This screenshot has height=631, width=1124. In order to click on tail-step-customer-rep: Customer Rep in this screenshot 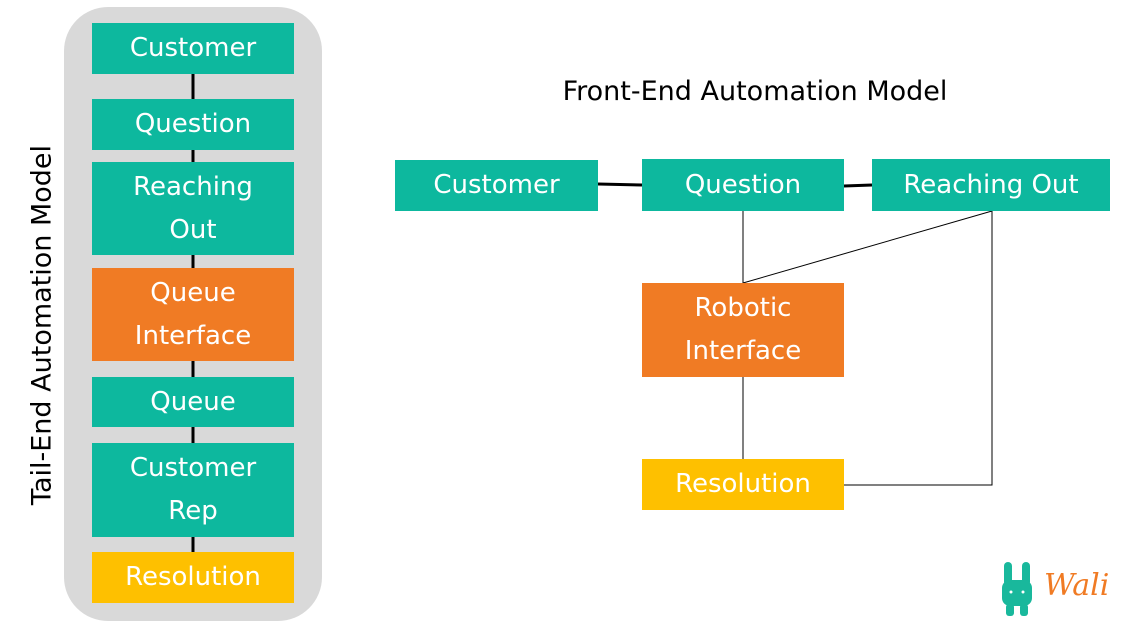, I will do `click(193, 490)`.